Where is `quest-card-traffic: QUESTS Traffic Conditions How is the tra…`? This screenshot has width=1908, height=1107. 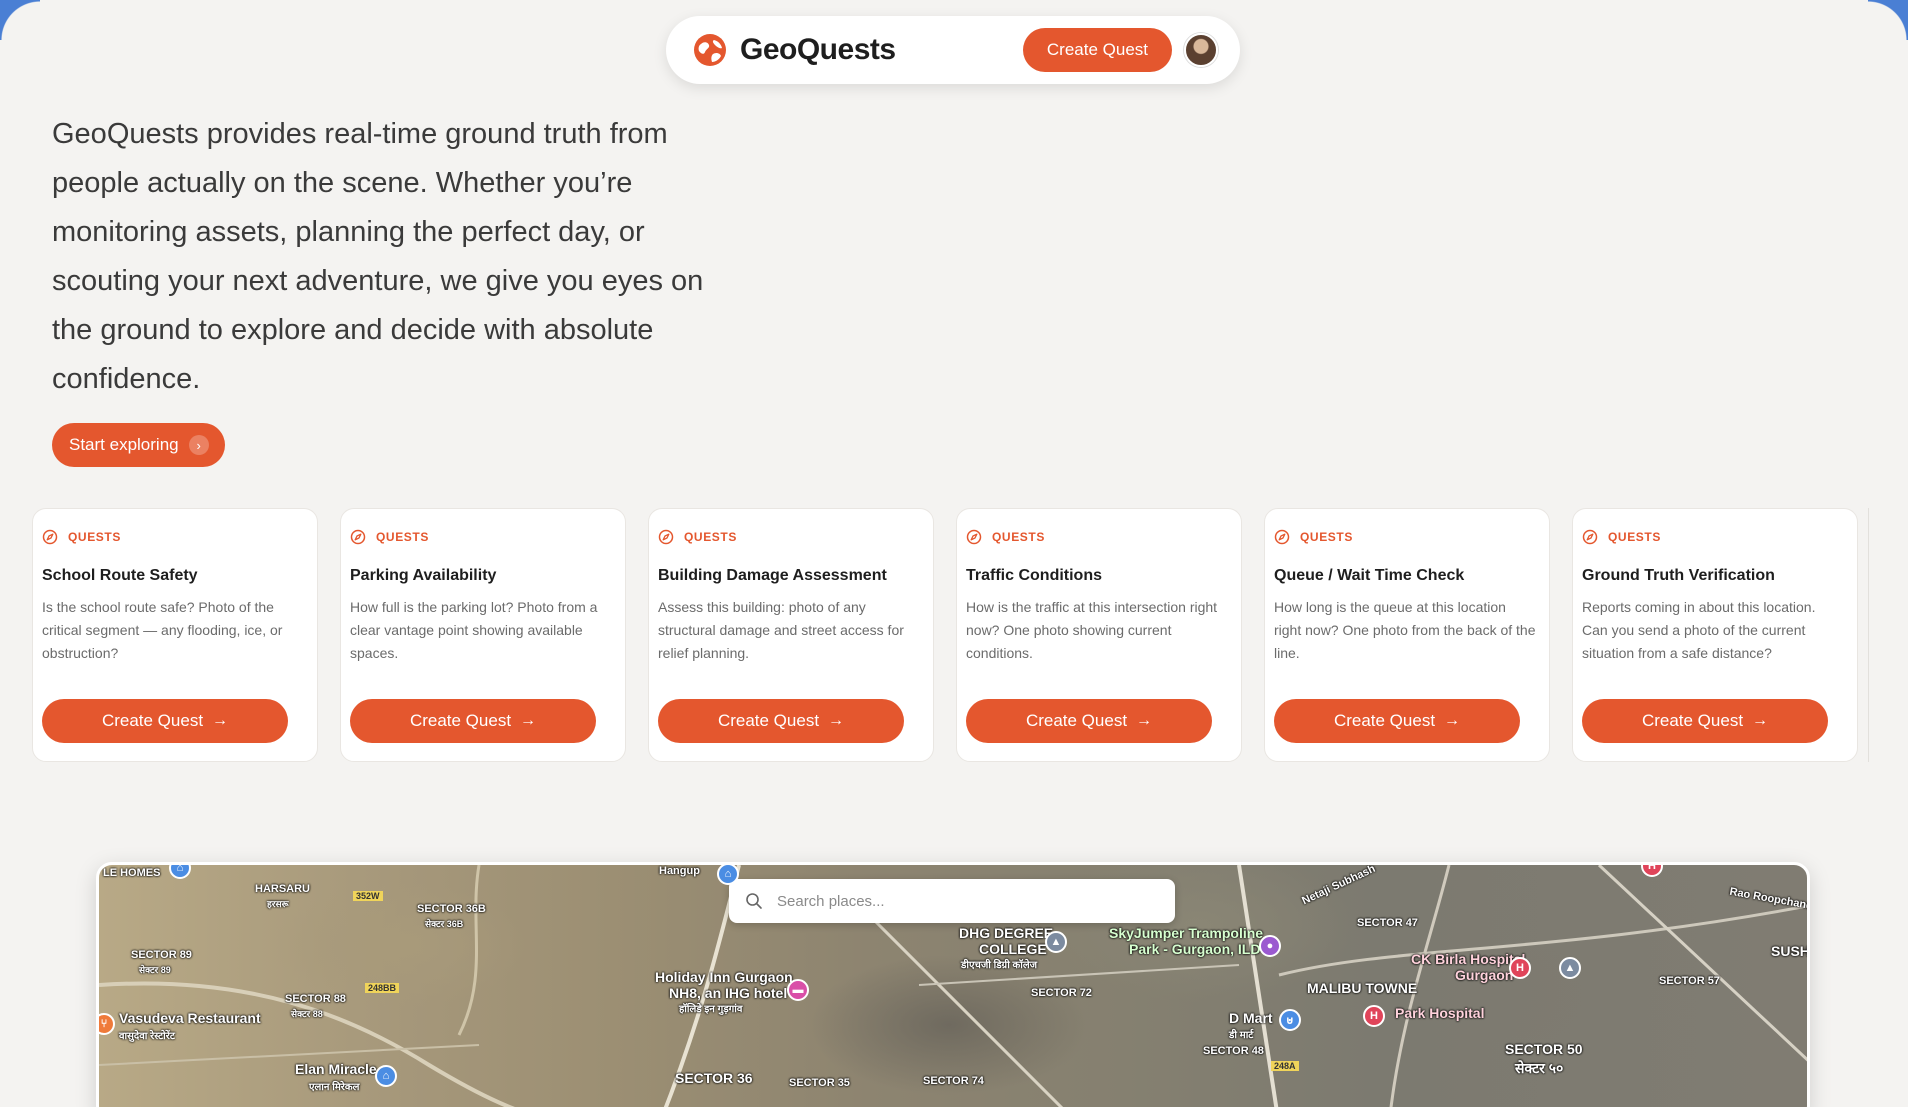 quest-card-traffic: QUESTS Traffic Conditions How is the tra… is located at coordinates (1099, 635).